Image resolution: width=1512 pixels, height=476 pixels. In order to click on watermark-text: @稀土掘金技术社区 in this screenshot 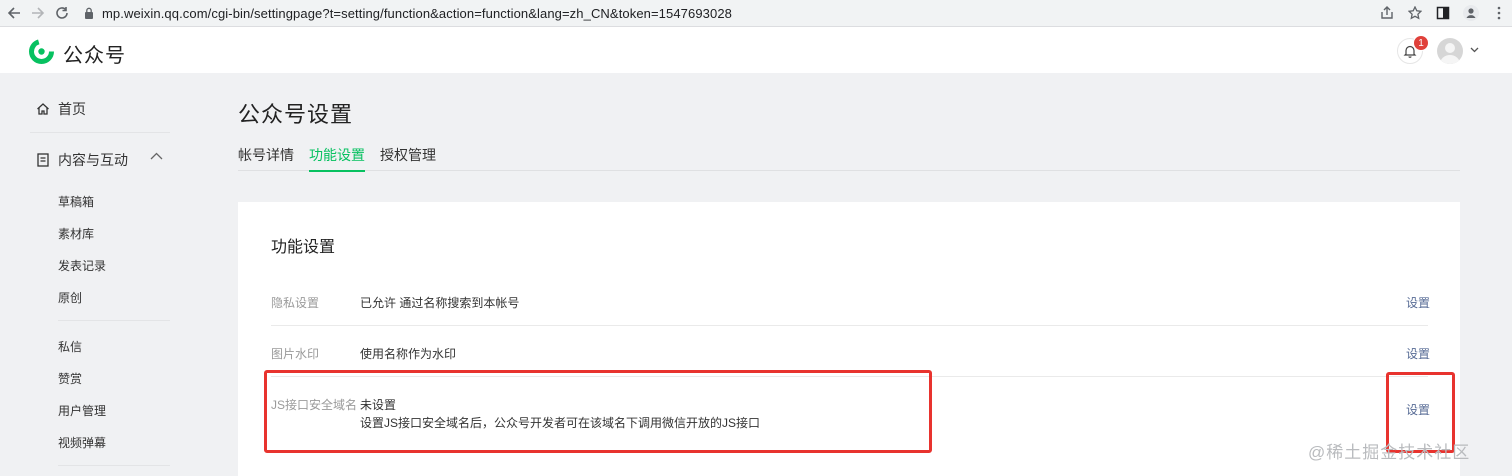, I will do `click(1389, 452)`.